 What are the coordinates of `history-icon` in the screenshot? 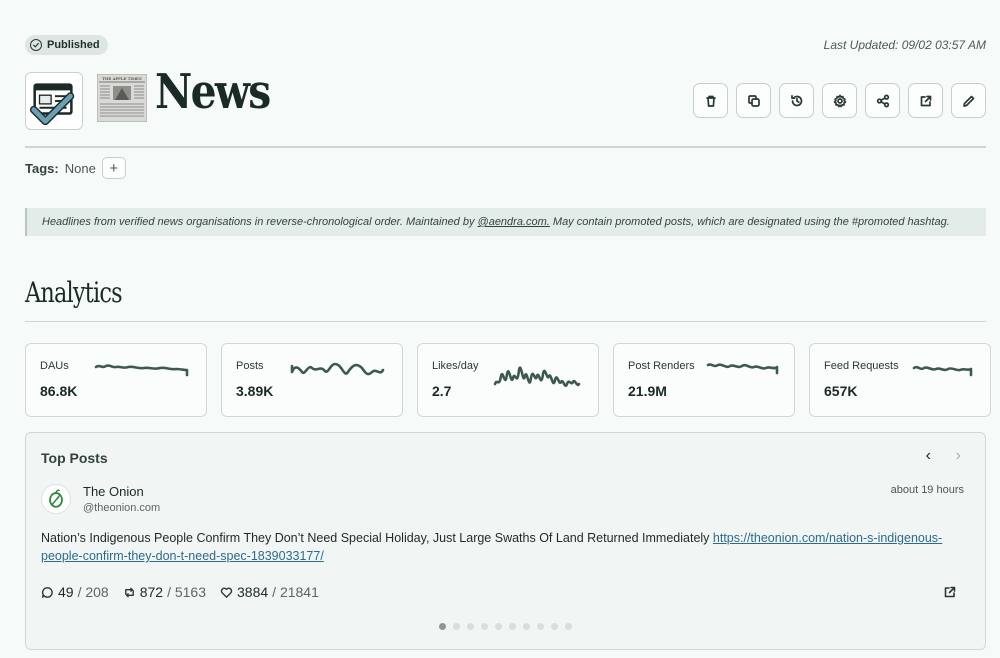 It's located at (796, 100).